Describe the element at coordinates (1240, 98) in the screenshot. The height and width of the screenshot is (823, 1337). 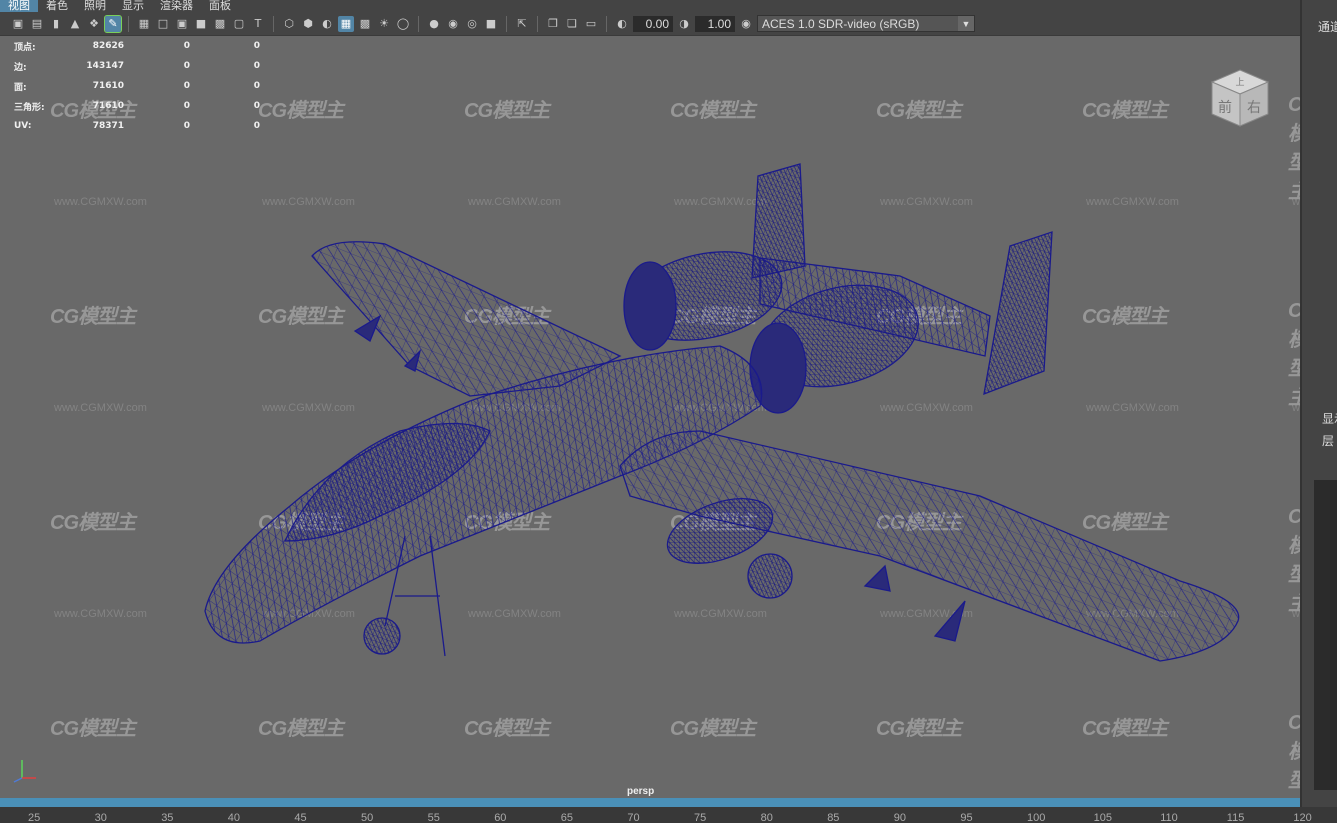
I see `viewcube: 上 前 右` at that location.